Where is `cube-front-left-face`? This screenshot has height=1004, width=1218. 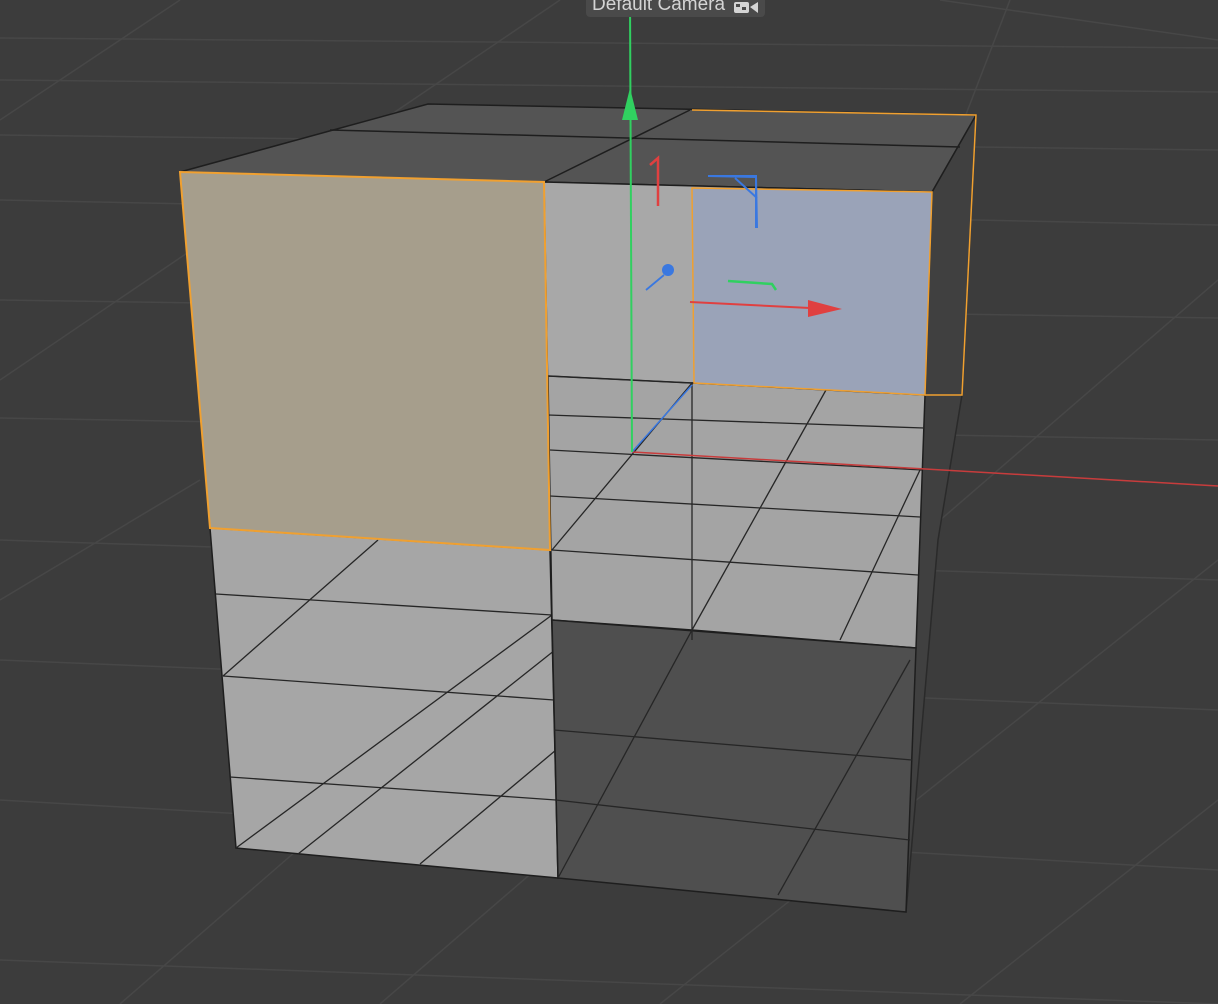 cube-front-left-face is located at coordinates (384, 703).